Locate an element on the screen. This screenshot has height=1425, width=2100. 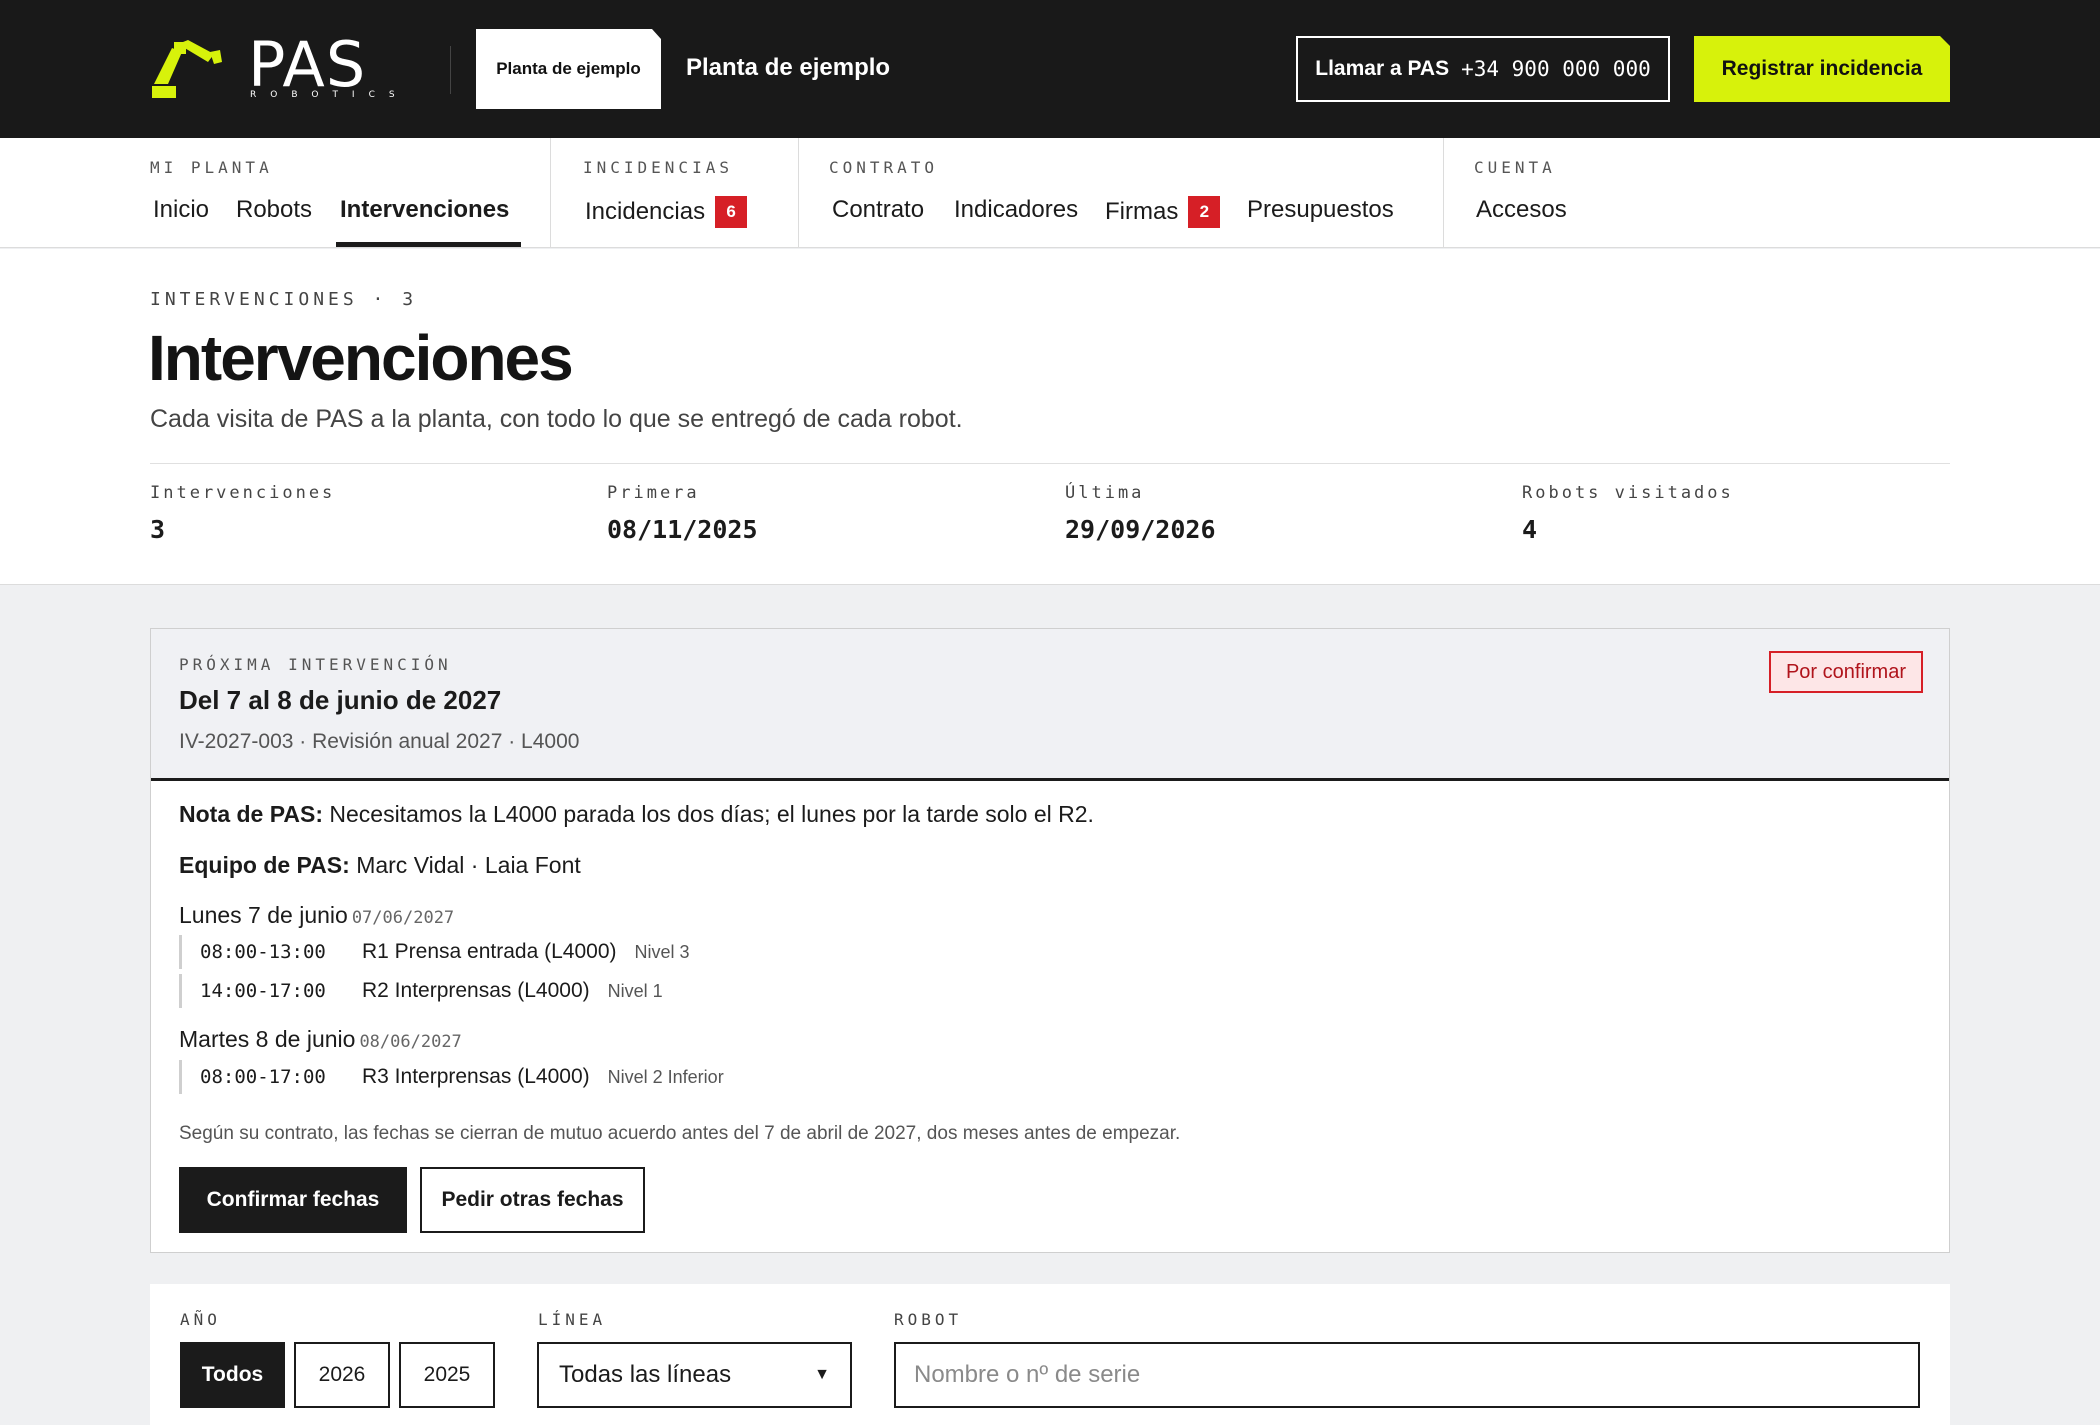
active-tab-indicator is located at coordinates (428, 244).